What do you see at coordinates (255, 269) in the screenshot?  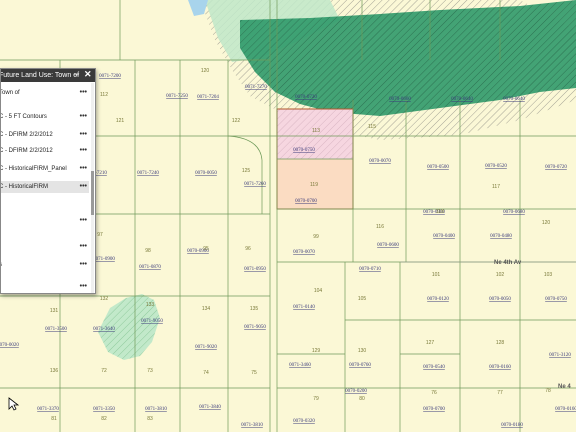 I see `parcel-label: 0071-0950` at bounding box center [255, 269].